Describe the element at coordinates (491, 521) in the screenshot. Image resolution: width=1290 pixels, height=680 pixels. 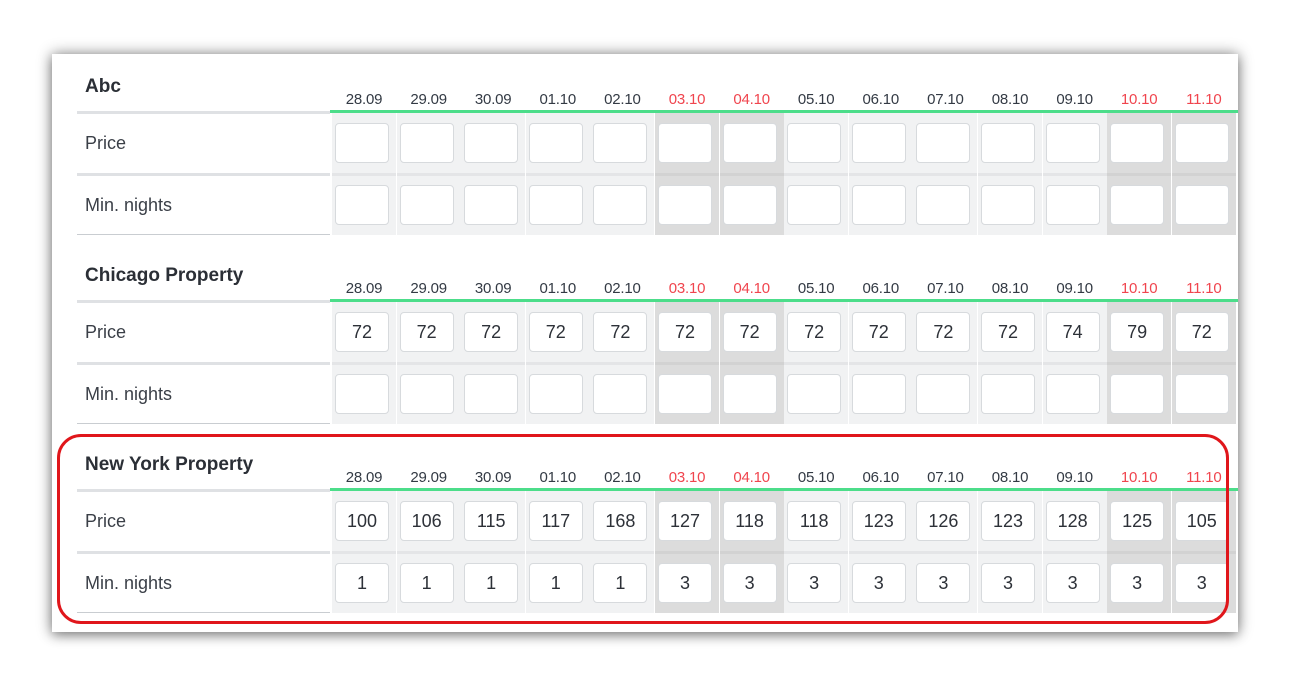
I see `price-input: 115` at that location.